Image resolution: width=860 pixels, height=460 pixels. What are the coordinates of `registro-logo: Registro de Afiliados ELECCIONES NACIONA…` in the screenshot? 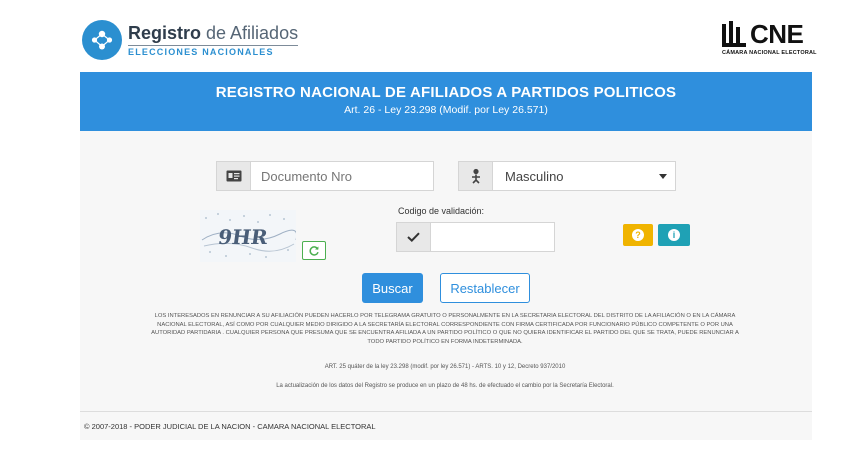 It's located at (190, 40).